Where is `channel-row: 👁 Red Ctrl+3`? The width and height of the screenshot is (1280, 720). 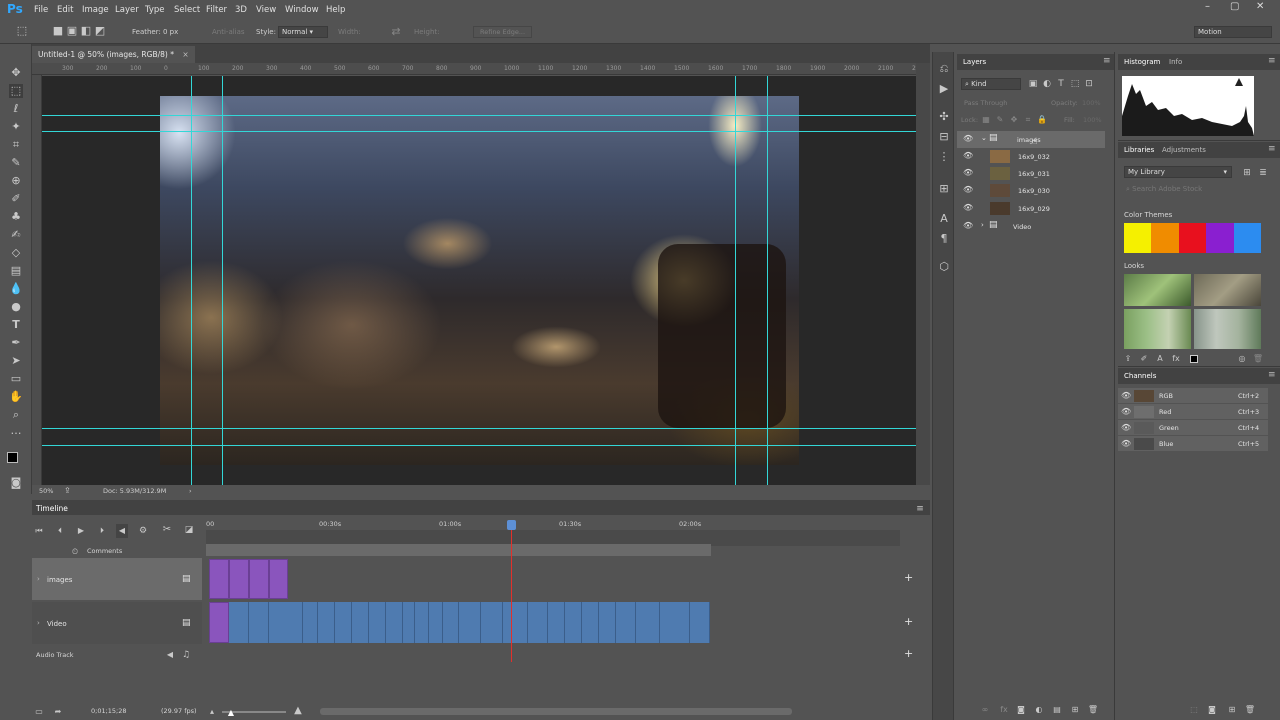
channel-row: 👁 Red Ctrl+3 is located at coordinates (1193, 412).